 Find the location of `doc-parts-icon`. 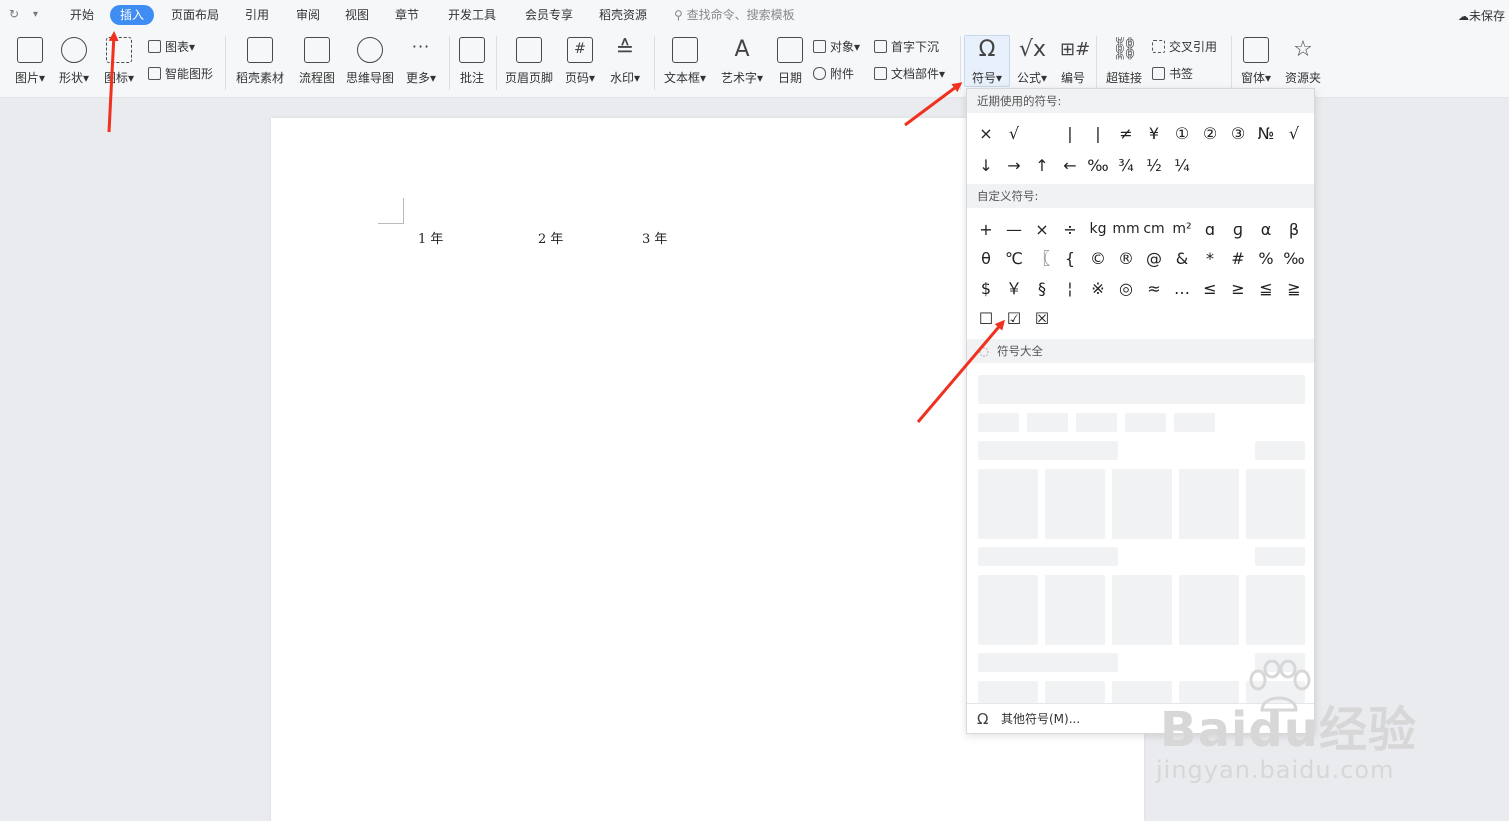

doc-parts-icon is located at coordinates (880, 73).